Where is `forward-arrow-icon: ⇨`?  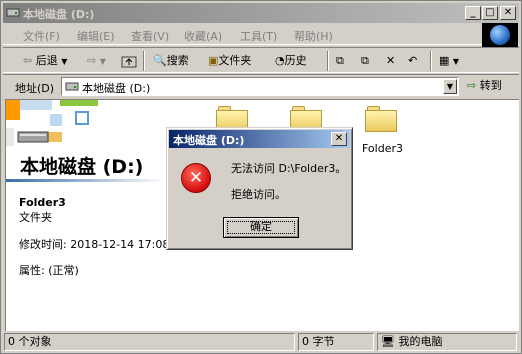 forward-arrow-icon: ⇨ is located at coordinates (92, 60).